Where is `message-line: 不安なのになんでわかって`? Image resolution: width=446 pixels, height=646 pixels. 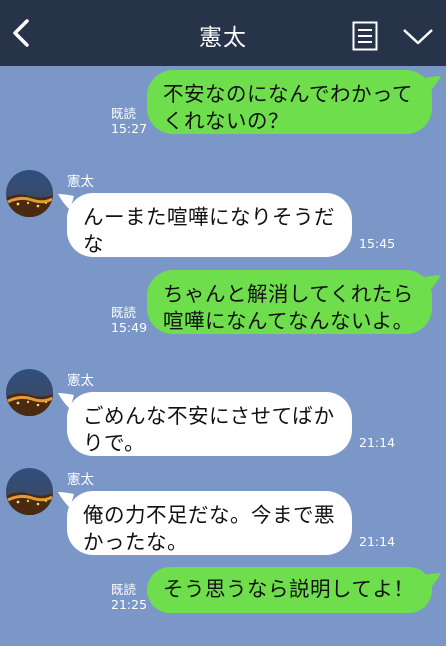 message-line: 不安なのになんでわかって is located at coordinates (288, 94).